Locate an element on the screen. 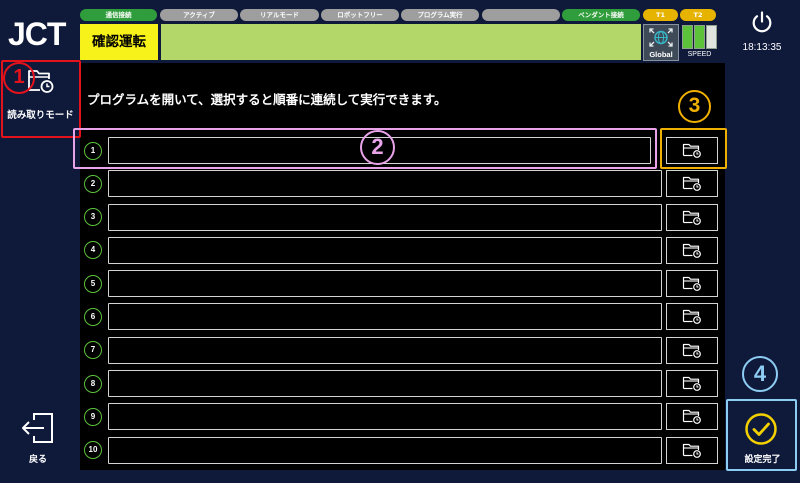 The width and height of the screenshot is (800, 483). status-t2: T2 is located at coordinates (698, 15).